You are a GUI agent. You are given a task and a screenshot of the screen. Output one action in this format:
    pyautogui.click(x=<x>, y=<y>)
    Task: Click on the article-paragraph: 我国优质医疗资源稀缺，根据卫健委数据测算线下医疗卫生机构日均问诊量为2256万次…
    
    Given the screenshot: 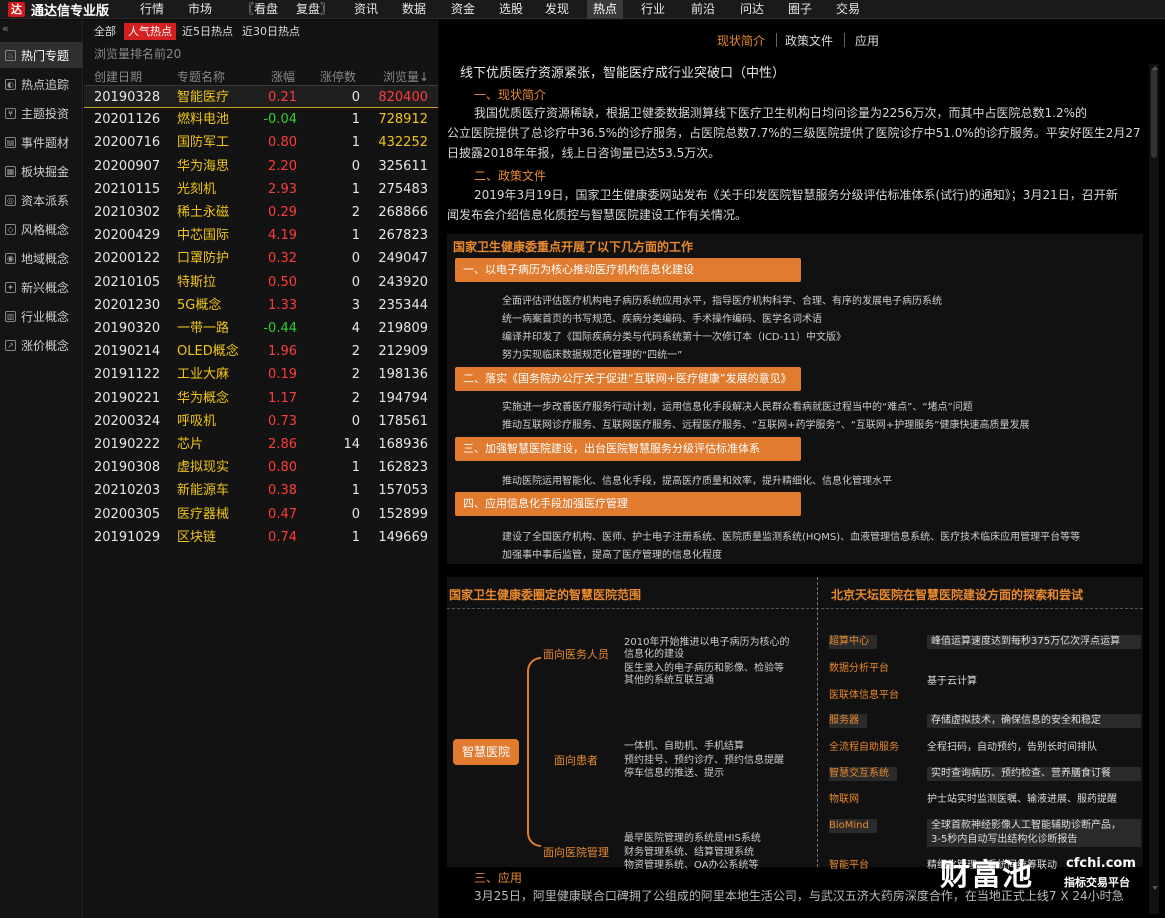 What is the action you would take?
    pyautogui.click(x=781, y=113)
    